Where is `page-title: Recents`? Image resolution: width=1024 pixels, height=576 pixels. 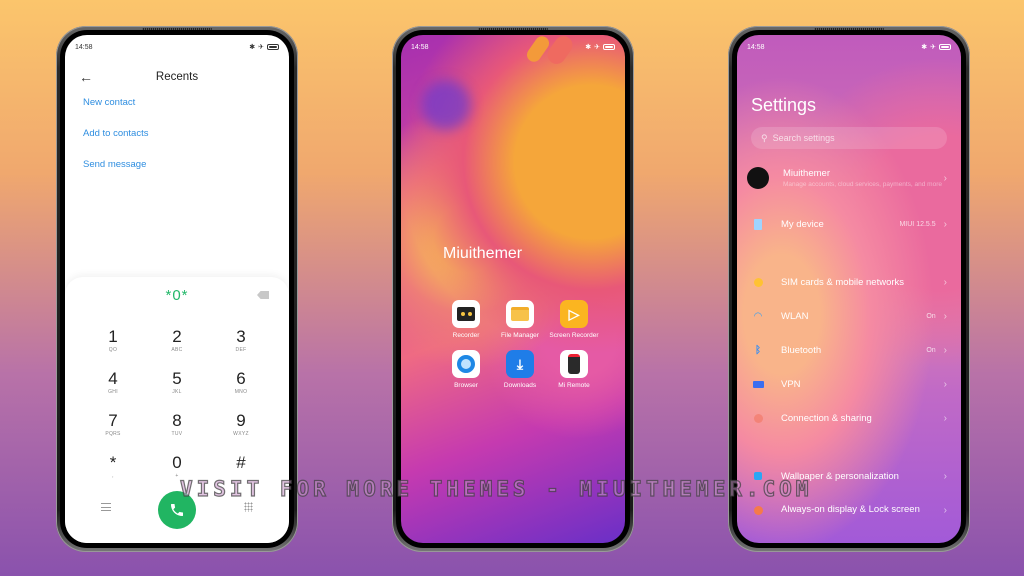 page-title: Recents is located at coordinates (177, 77).